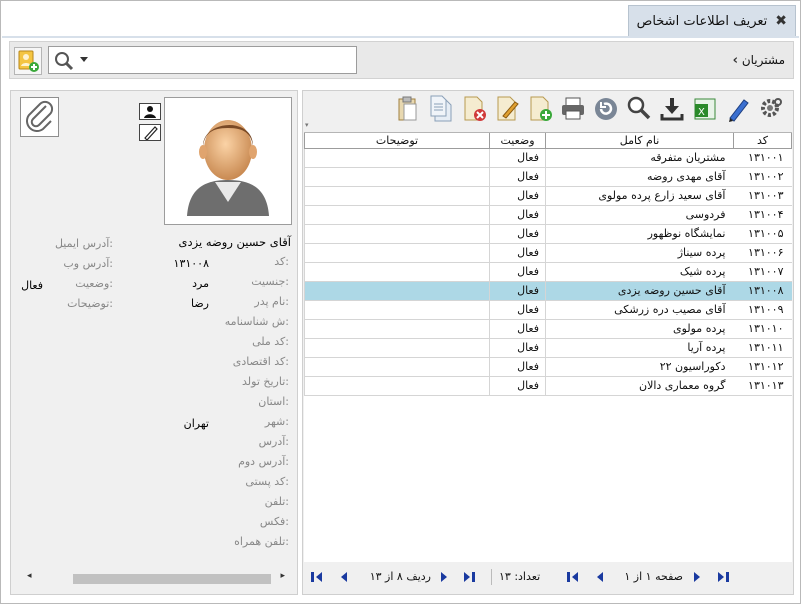 The height and width of the screenshot is (604, 801). I want to click on paperclip-icon, so click(40, 116).